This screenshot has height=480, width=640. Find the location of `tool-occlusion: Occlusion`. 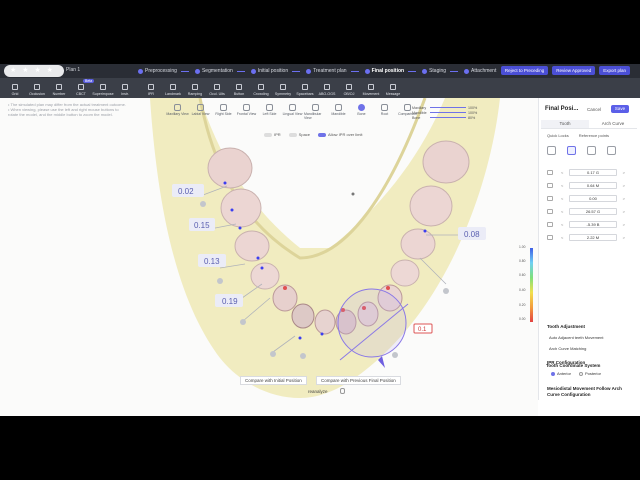

tool-occlusion: Occlusion is located at coordinates (37, 91).